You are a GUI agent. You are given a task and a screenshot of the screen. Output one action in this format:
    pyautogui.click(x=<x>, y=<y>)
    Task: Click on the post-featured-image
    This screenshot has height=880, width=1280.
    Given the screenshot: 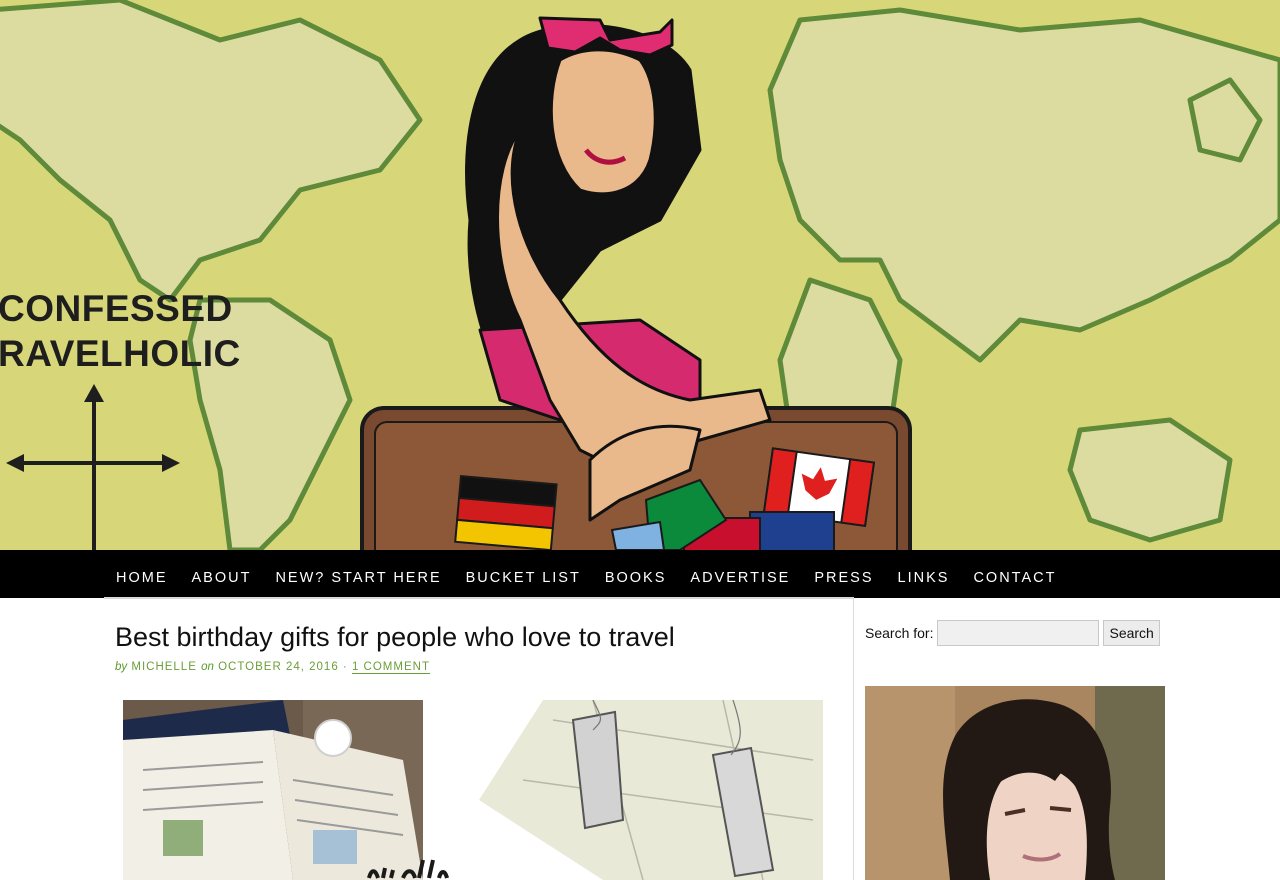 What is the action you would take?
    pyautogui.click(x=473, y=790)
    